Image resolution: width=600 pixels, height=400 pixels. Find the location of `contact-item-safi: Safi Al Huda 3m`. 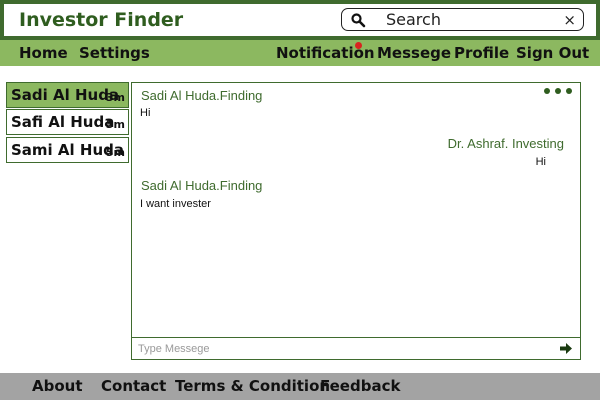

contact-item-safi: Safi Al Huda 3m is located at coordinates (67, 122).